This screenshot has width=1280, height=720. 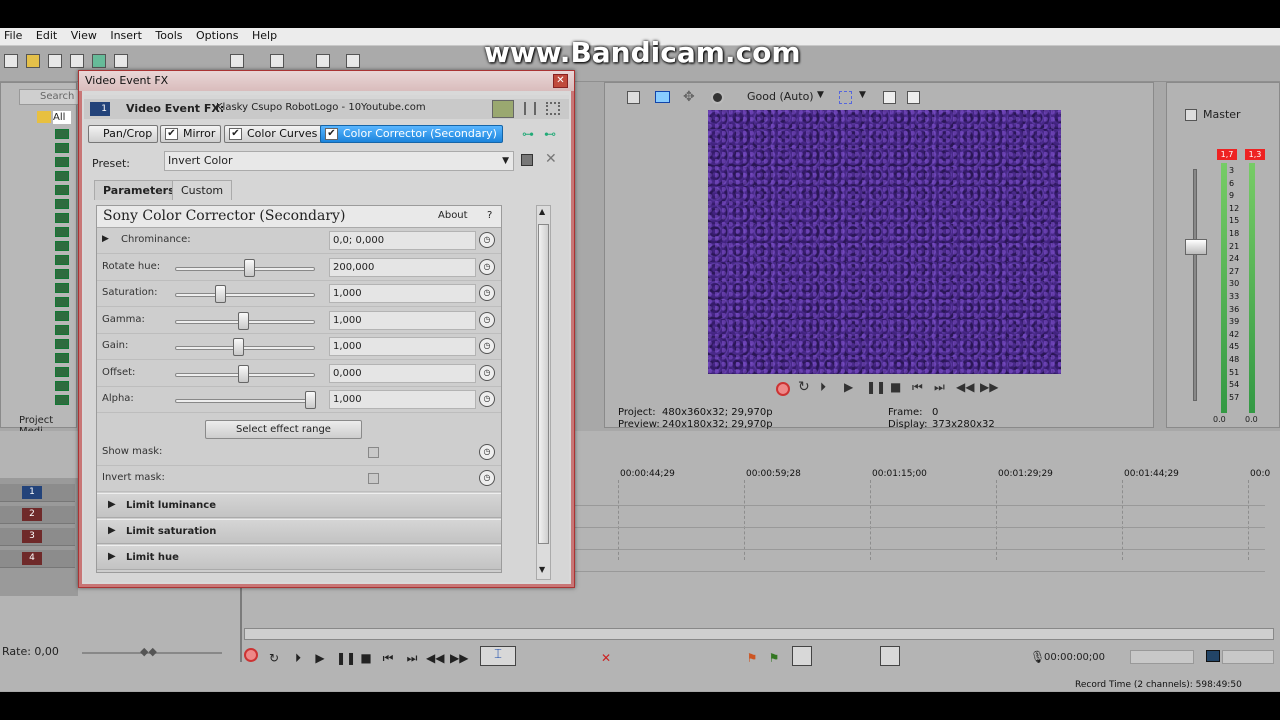 I want to click on limit-hue-section: ▶ Limit hue, so click(x=299, y=557).